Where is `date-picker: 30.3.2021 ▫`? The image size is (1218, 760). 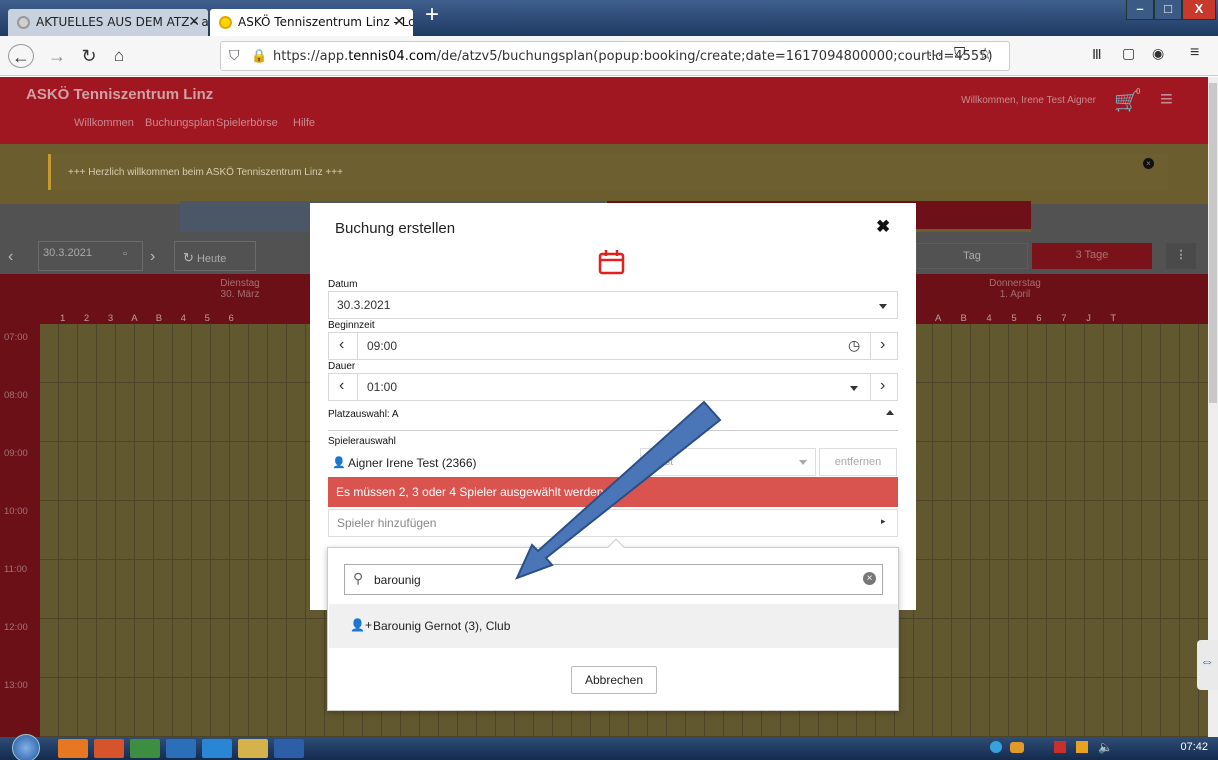 date-picker: 30.3.2021 ▫ is located at coordinates (90, 256).